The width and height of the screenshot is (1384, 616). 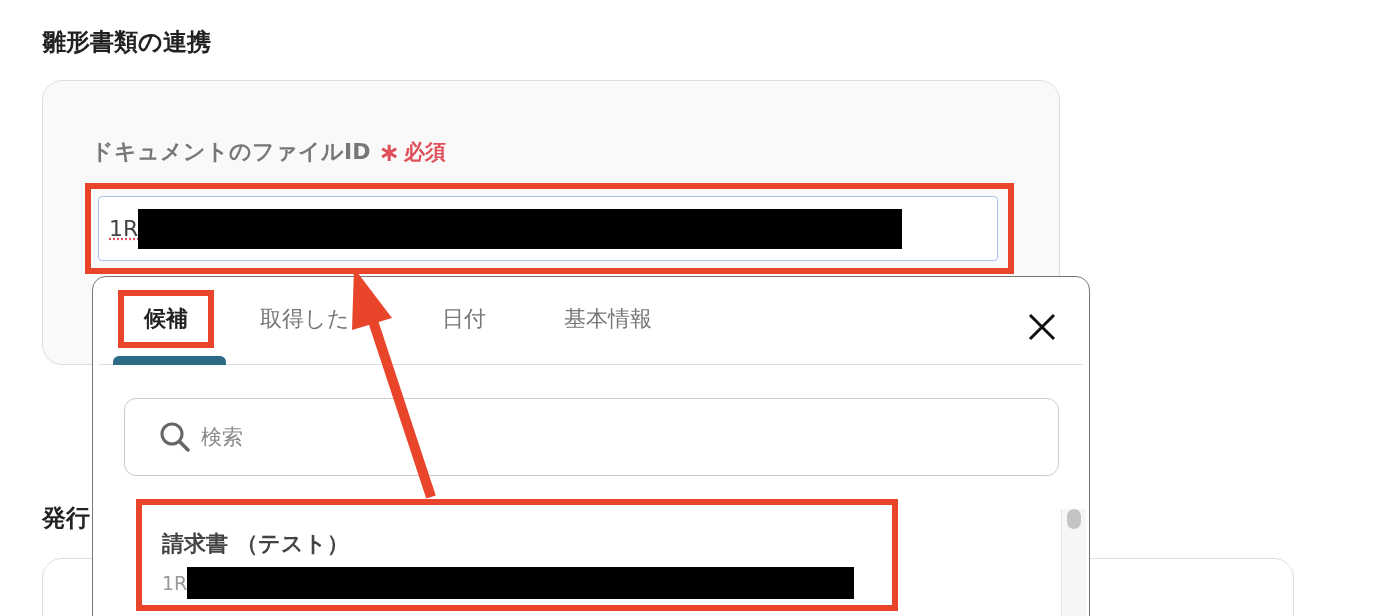 I want to click on search-box: 検索, so click(x=591, y=437).